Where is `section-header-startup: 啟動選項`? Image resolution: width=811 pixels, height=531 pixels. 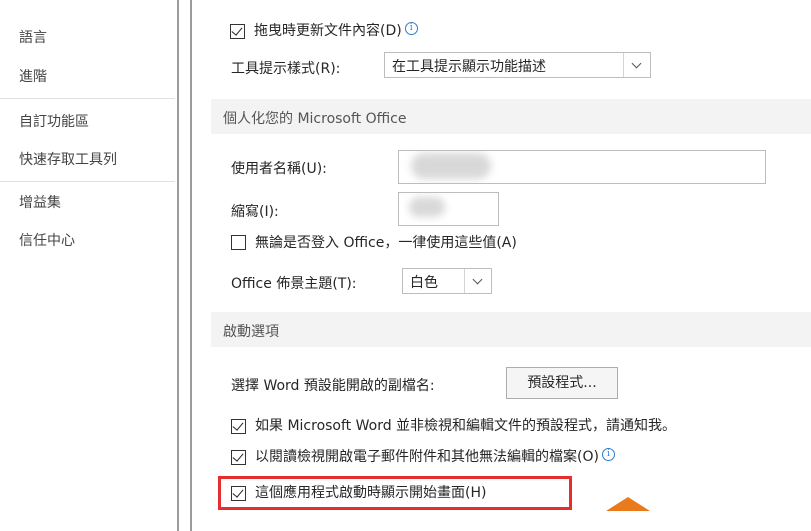 section-header-startup: 啟動選項 is located at coordinates (511, 329).